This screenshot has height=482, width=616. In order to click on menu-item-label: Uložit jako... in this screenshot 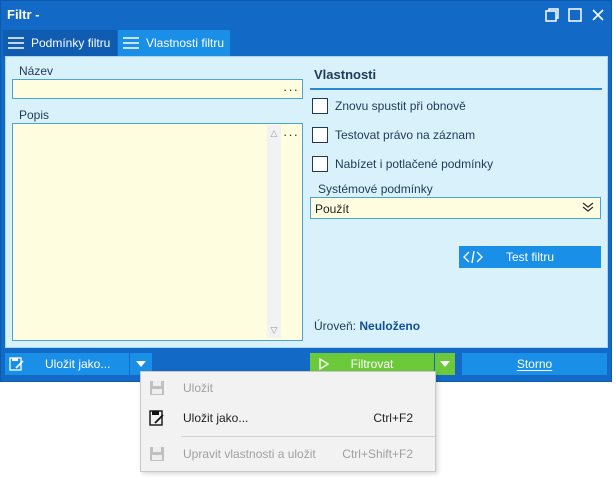, I will do `click(216, 418)`.